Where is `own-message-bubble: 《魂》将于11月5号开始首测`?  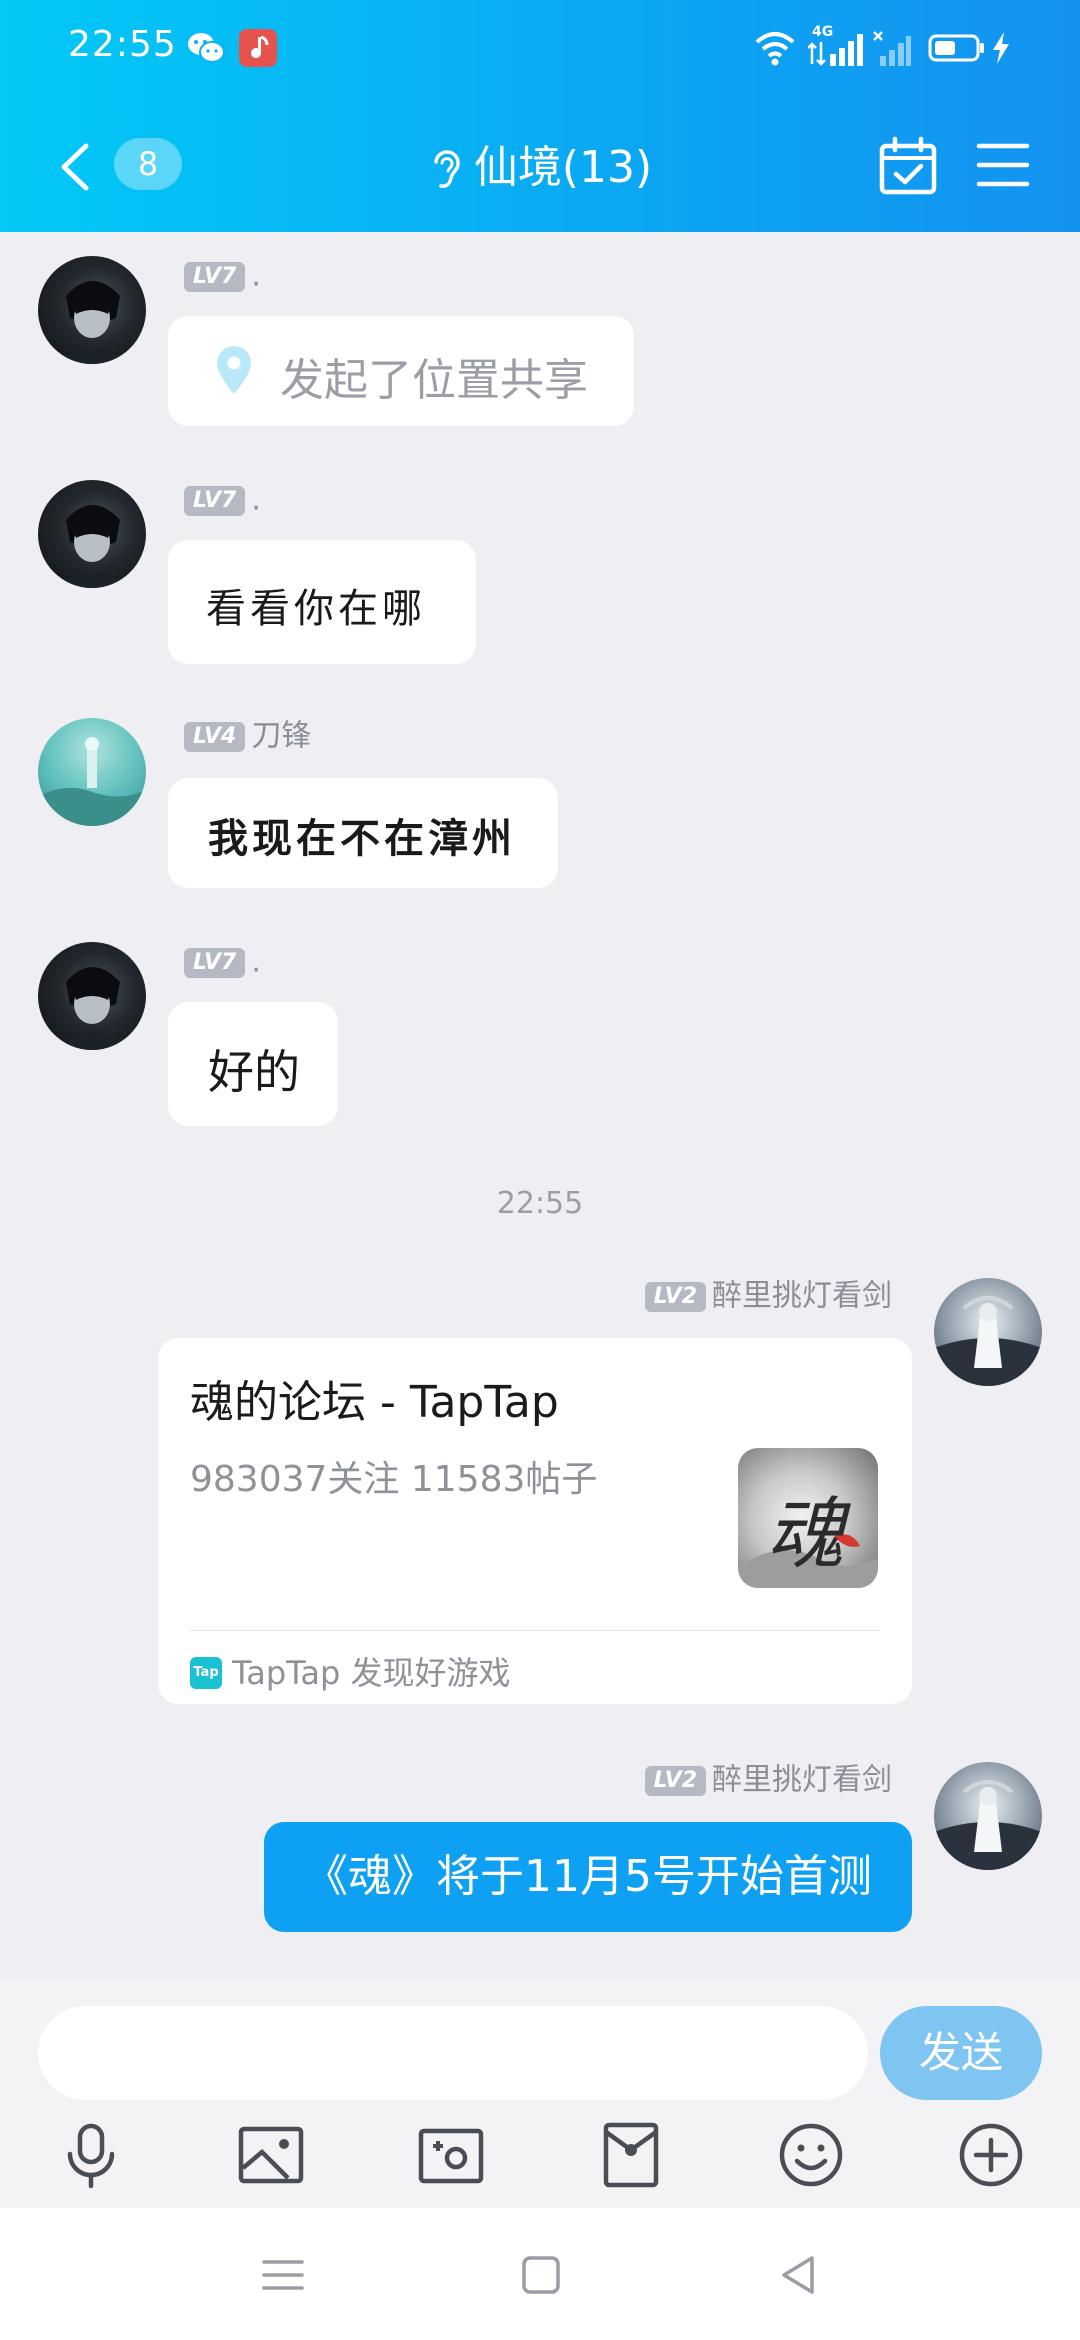
own-message-bubble: 《魂》将于11月5号开始首测 is located at coordinates (588, 1877).